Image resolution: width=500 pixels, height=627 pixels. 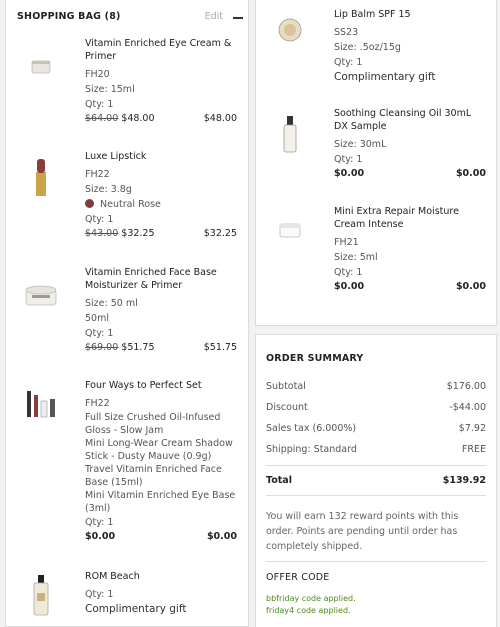 What do you see at coordinates (108, 189) in the screenshot?
I see `product-size: Size: 3.8g` at bounding box center [108, 189].